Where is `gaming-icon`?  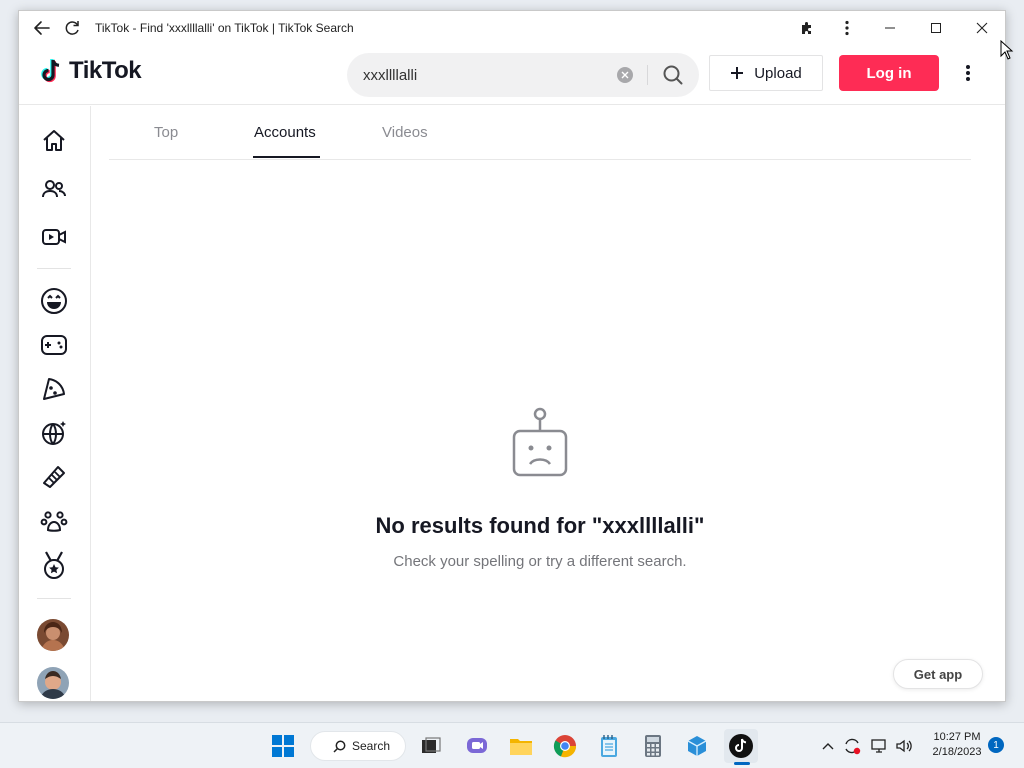 gaming-icon is located at coordinates (54, 345).